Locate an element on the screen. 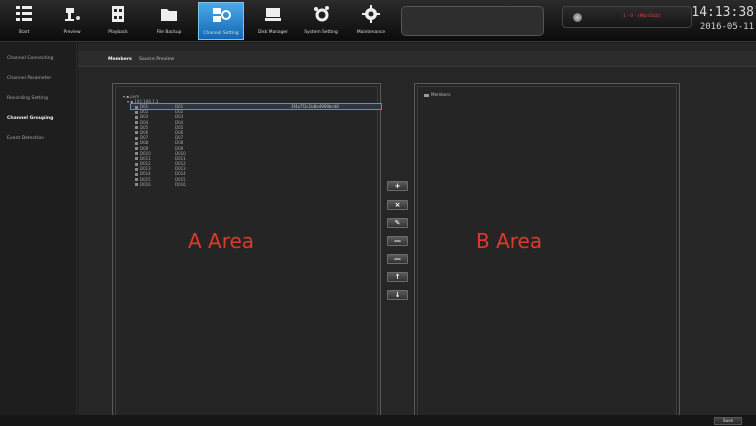 The image size is (756, 426). toolbar-playback-button: Playback is located at coordinates (118, 21).